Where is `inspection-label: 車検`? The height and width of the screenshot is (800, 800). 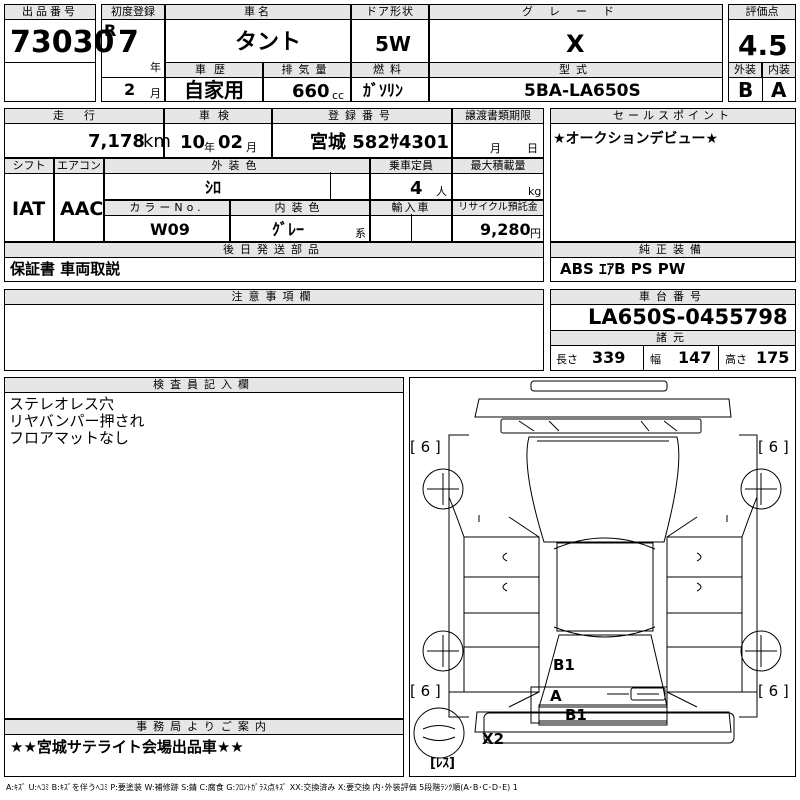
inspection-label: 車検 is located at coordinates (218, 116).